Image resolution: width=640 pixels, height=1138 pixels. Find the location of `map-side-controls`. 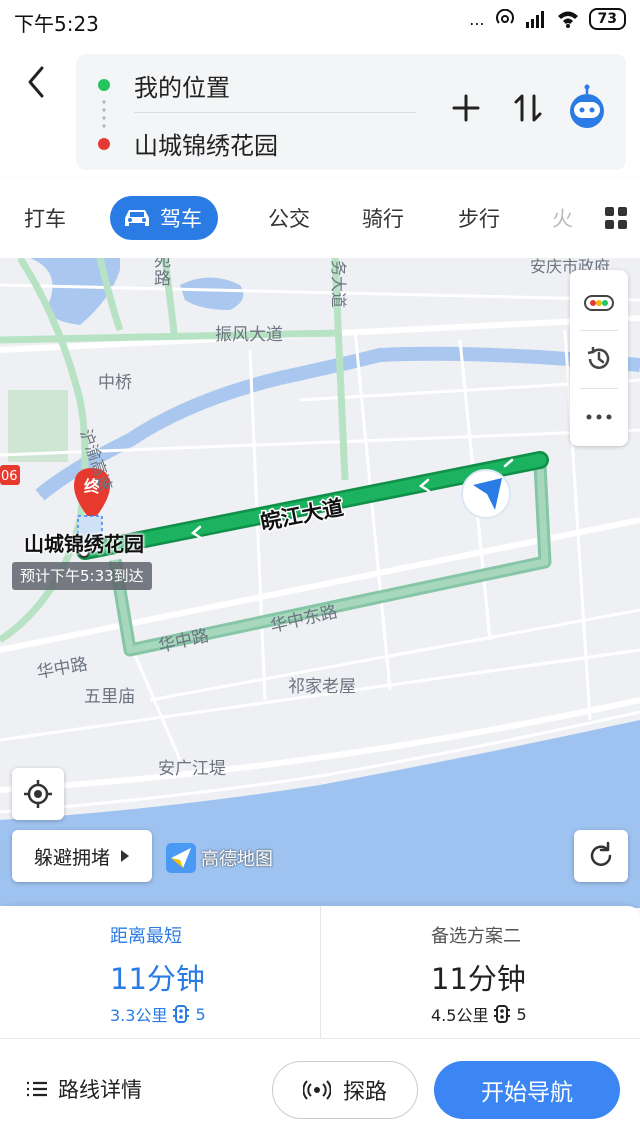

map-side-controls is located at coordinates (599, 358).